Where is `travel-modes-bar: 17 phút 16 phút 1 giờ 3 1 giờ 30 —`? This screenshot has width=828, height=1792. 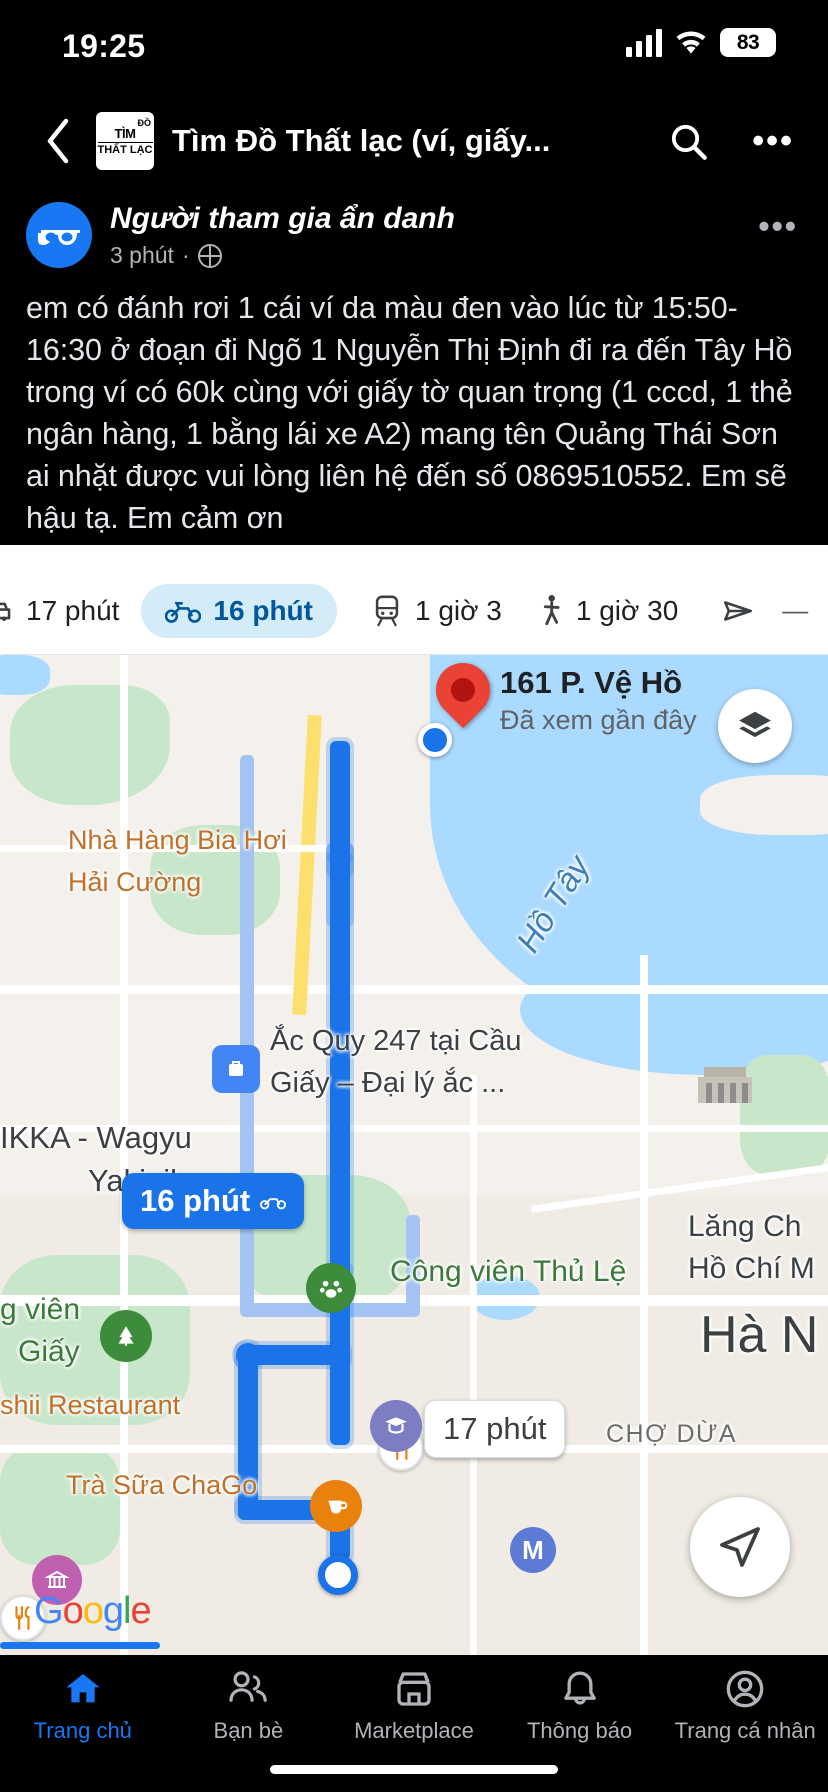 travel-modes-bar: 17 phút 16 phút 1 giờ 3 1 giờ 30 — is located at coordinates (414, 611).